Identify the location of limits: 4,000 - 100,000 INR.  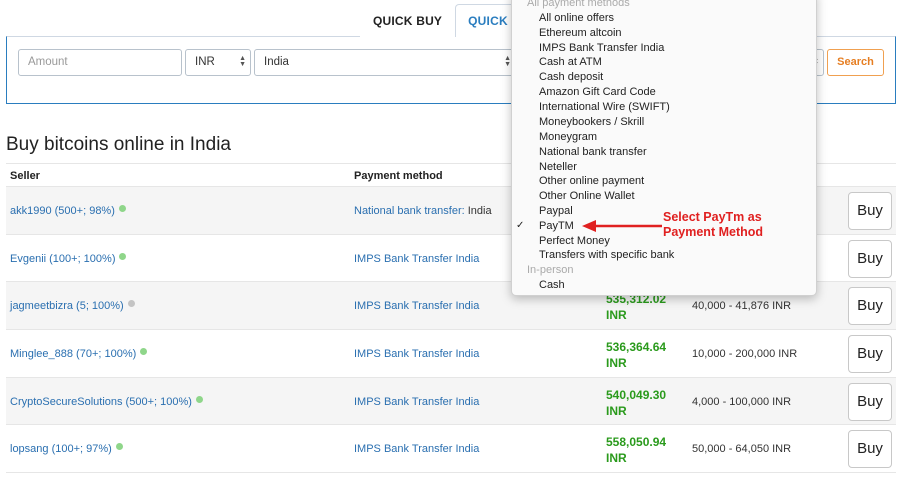
(742, 401).